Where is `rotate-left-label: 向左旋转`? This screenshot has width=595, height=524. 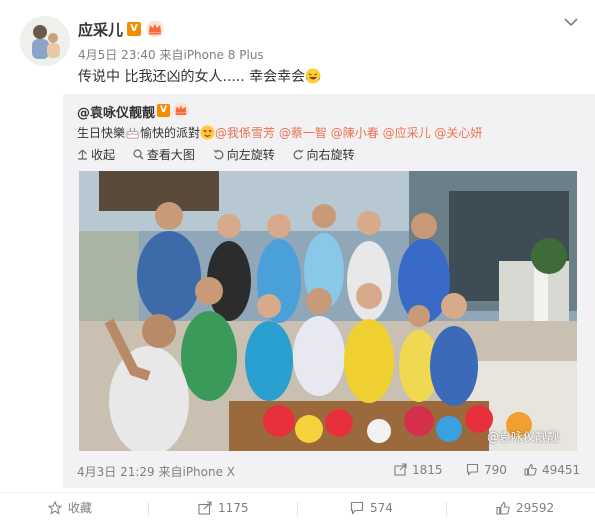
rotate-left-label: 向左旋转 is located at coordinates (250, 155).